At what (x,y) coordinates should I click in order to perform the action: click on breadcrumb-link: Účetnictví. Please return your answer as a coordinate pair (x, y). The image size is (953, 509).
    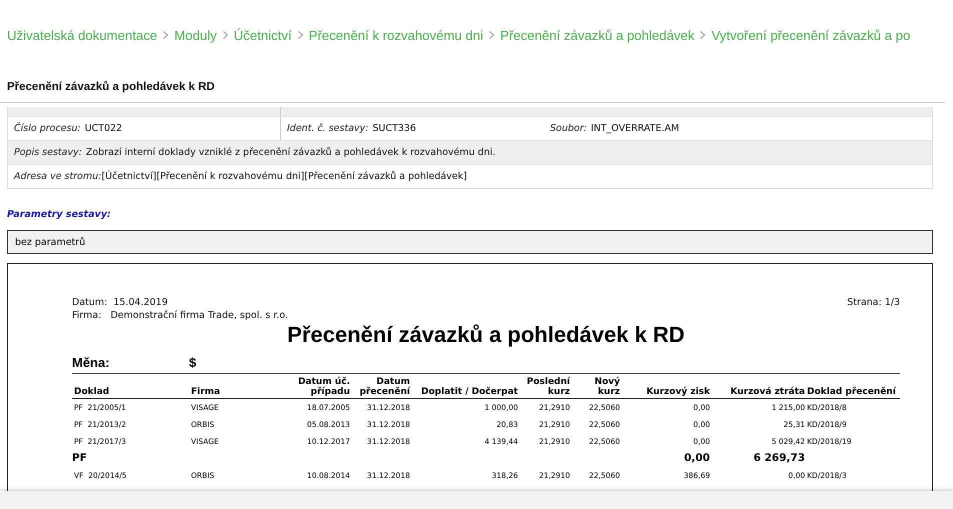
    Looking at the image, I should click on (263, 35).